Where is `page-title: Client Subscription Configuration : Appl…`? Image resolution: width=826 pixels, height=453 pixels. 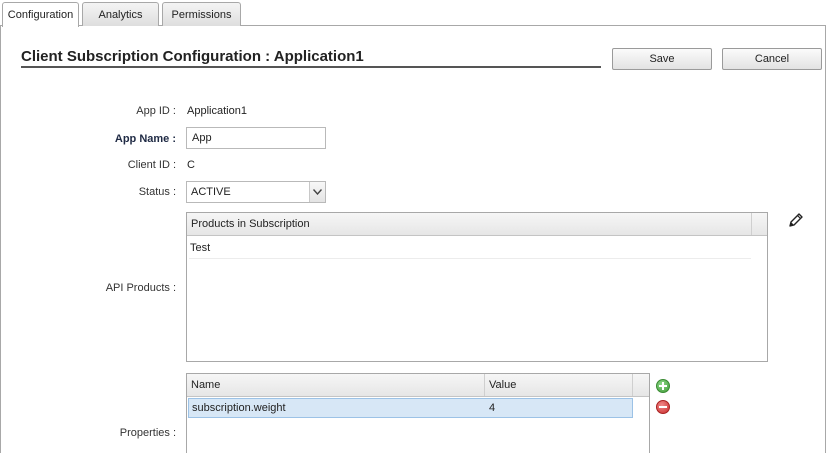 page-title: Client Subscription Configuration : Appl… is located at coordinates (192, 56).